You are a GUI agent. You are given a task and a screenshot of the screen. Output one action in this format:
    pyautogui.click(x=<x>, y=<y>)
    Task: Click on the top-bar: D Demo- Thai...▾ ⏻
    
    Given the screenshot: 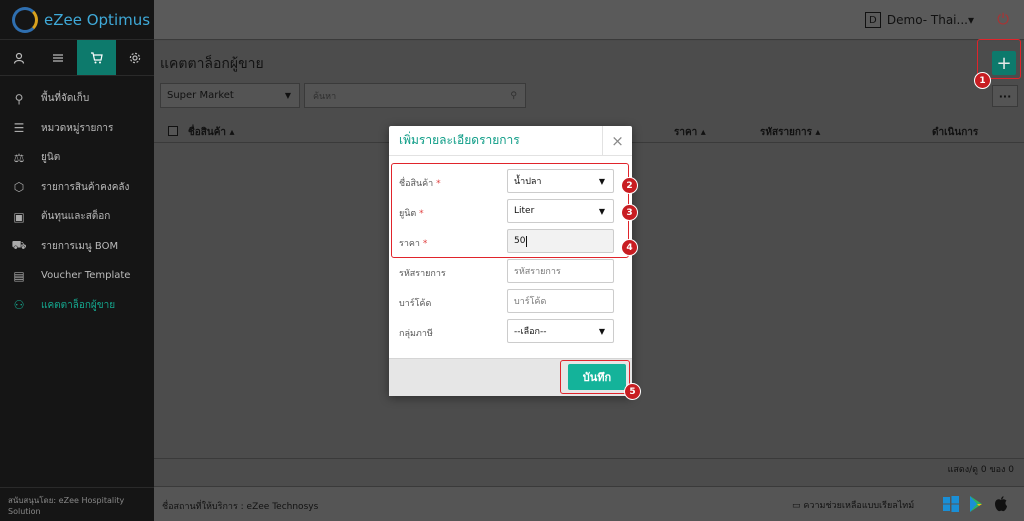 What is the action you would take?
    pyautogui.click(x=589, y=20)
    